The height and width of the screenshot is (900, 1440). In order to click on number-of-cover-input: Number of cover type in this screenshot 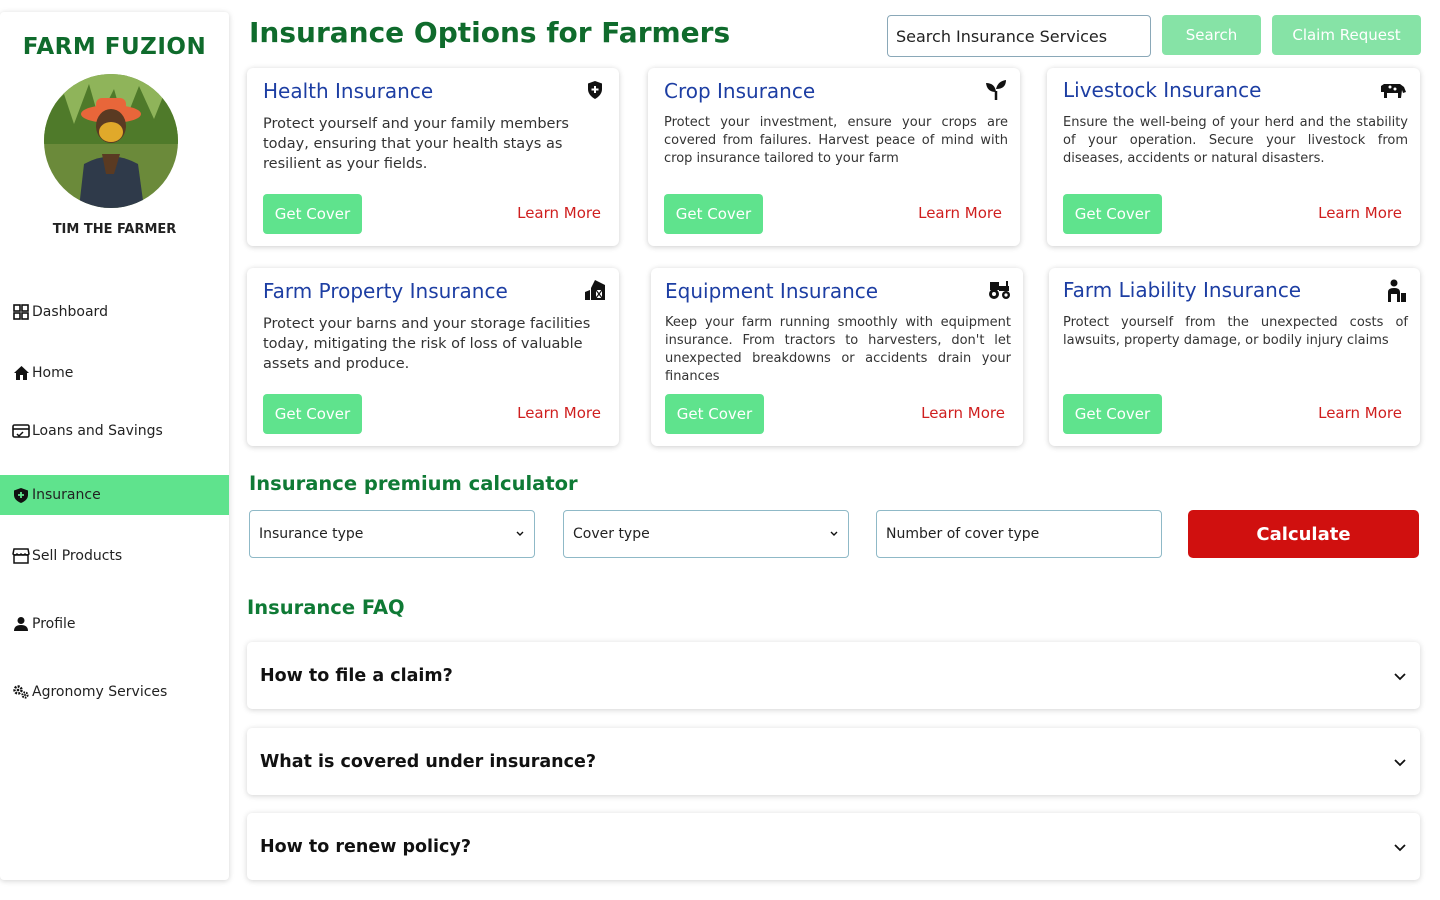, I will do `click(1019, 534)`.